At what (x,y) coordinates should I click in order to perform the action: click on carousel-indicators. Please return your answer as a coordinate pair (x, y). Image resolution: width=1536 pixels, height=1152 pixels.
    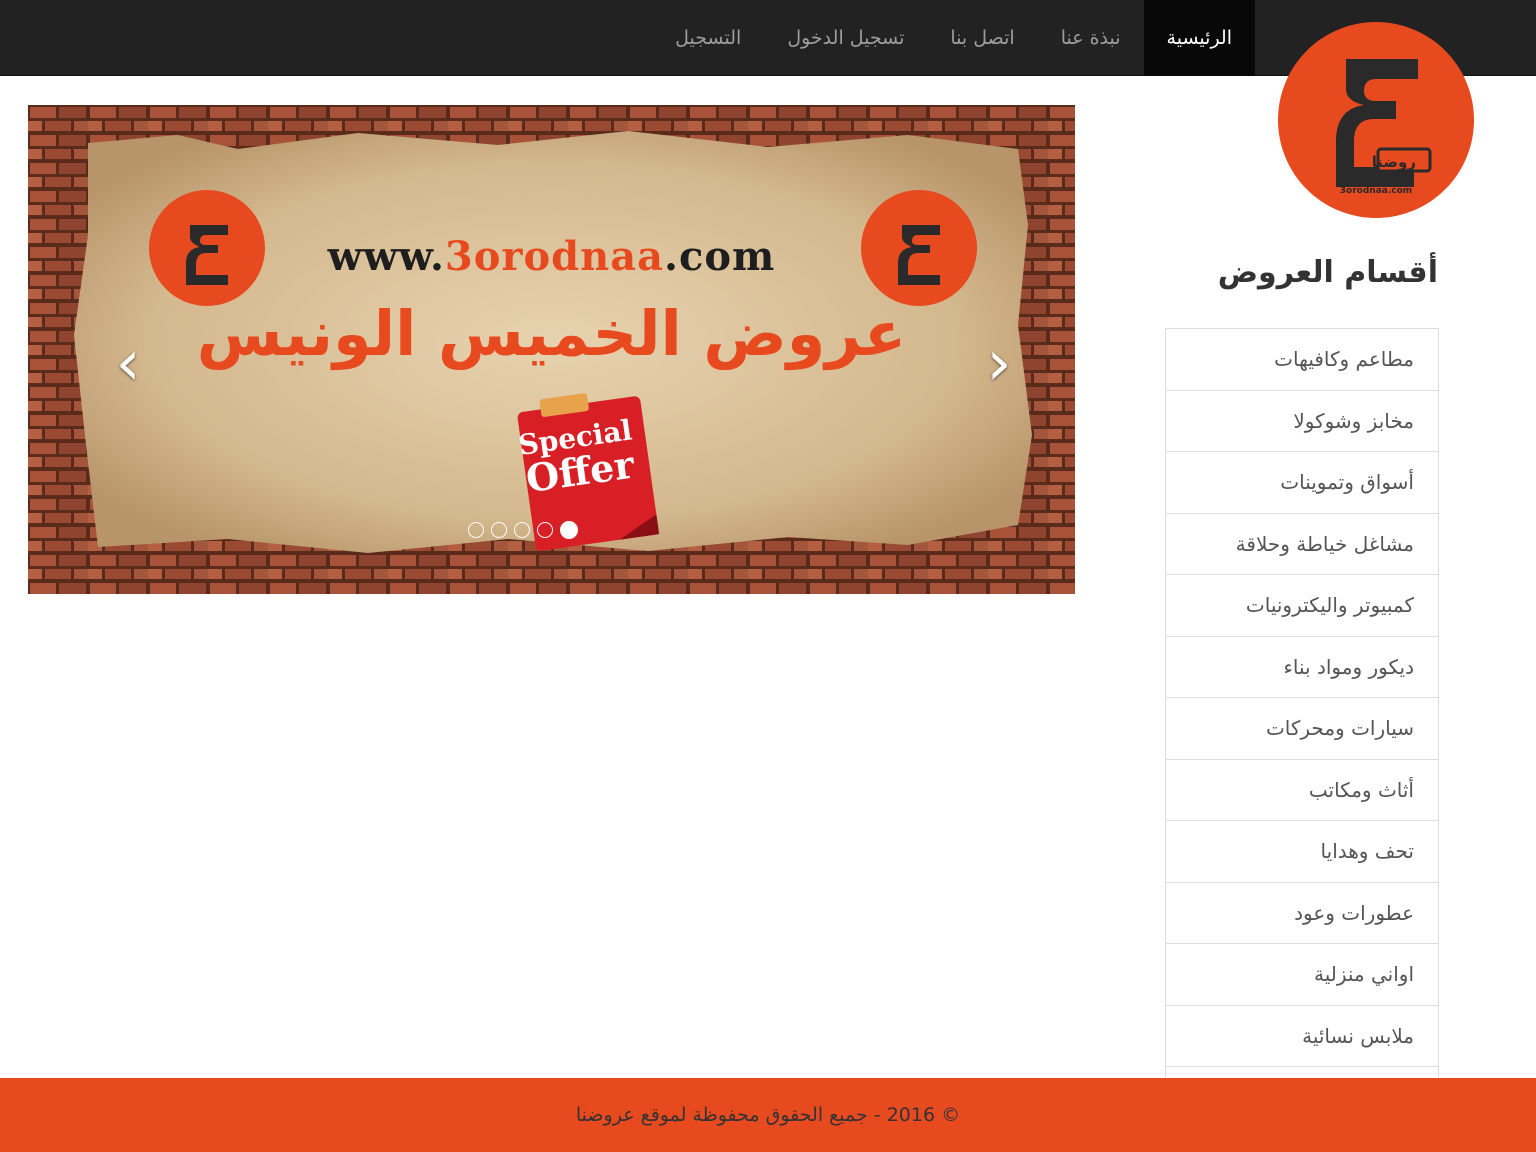
    Looking at the image, I should click on (523, 530).